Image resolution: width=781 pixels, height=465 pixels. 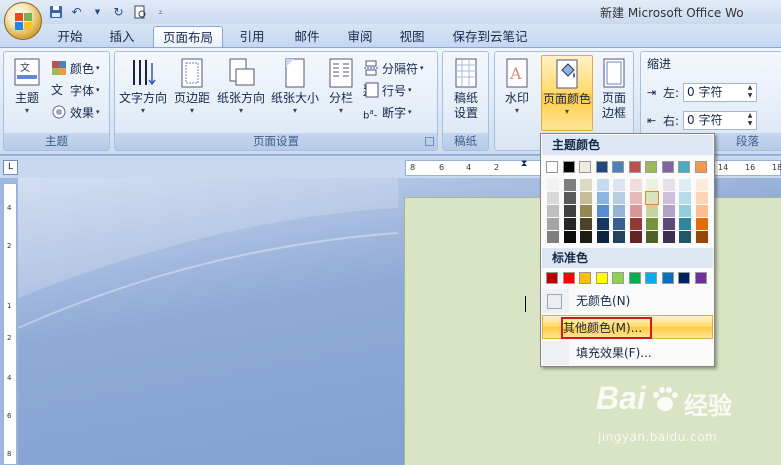 I want to click on dialog-launcher-icon, so click(x=429, y=141).